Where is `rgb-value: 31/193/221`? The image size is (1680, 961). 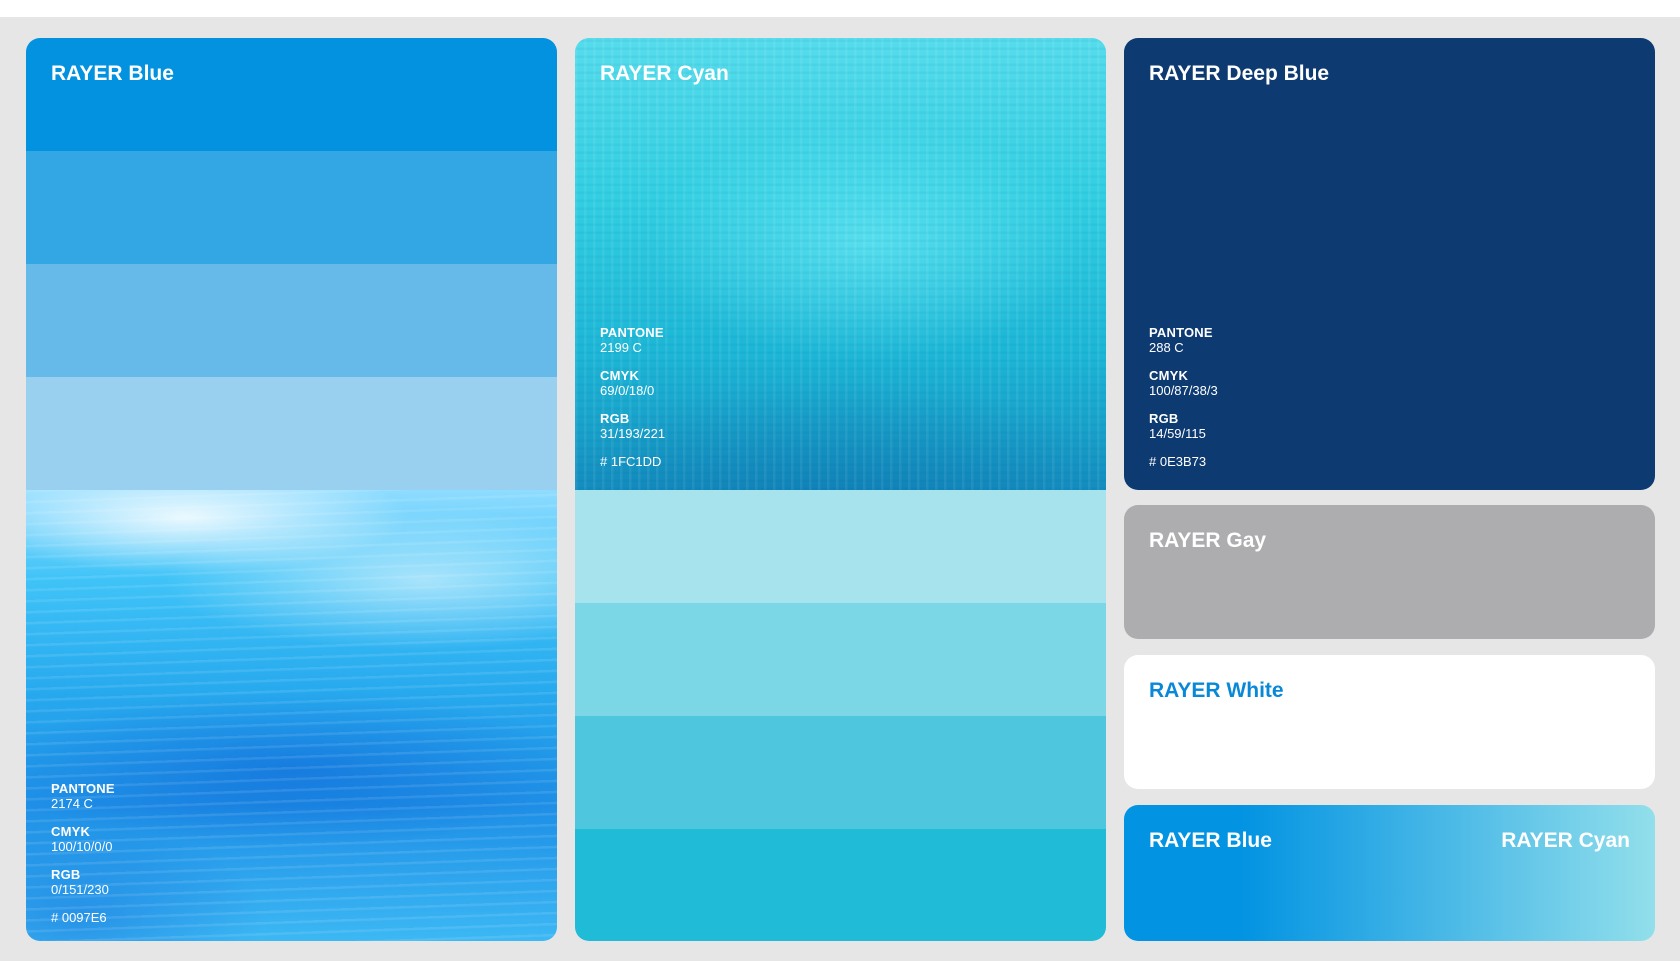 rgb-value: 31/193/221 is located at coordinates (633, 433).